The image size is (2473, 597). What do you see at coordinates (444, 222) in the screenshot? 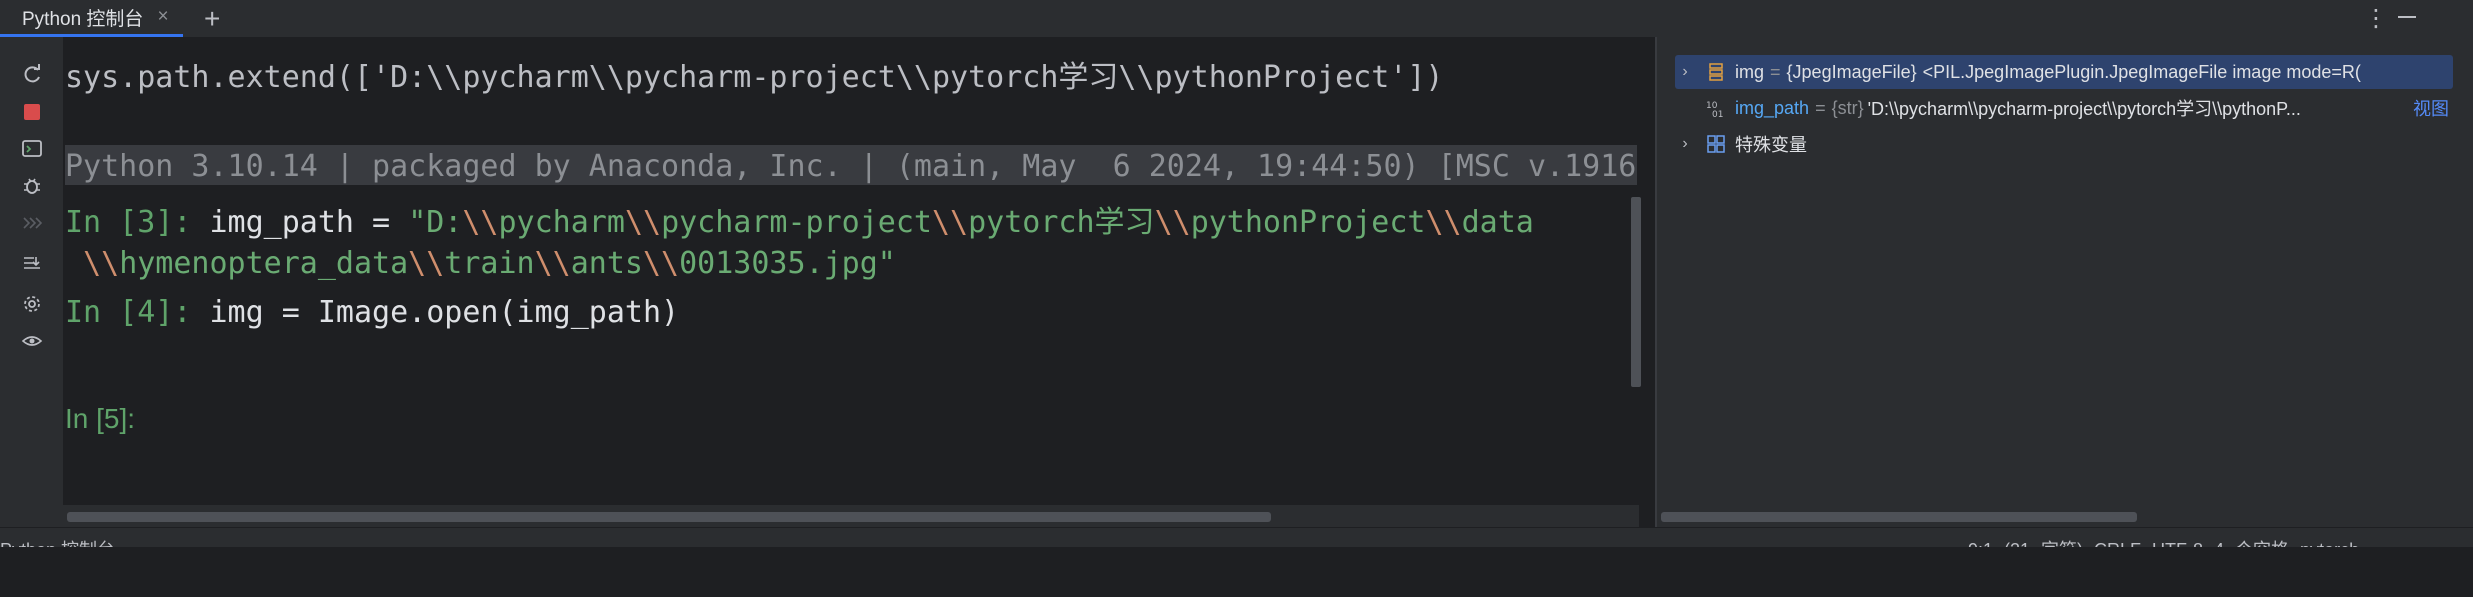
I see `string-part: D:` at bounding box center [444, 222].